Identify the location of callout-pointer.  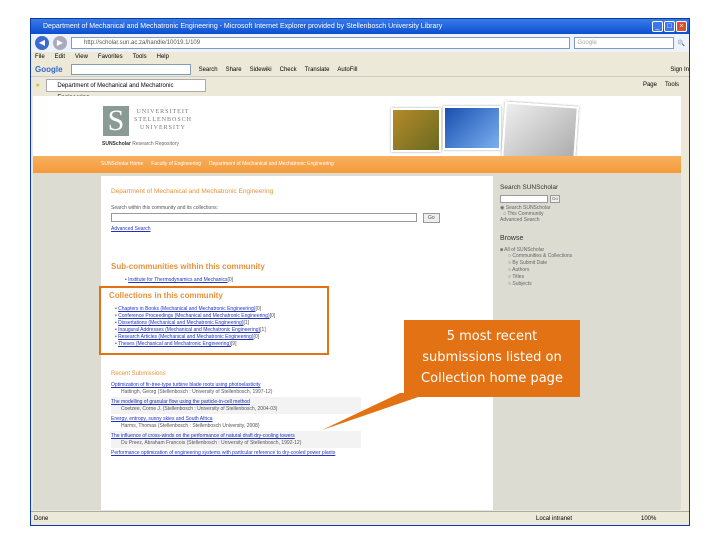
(376, 411).